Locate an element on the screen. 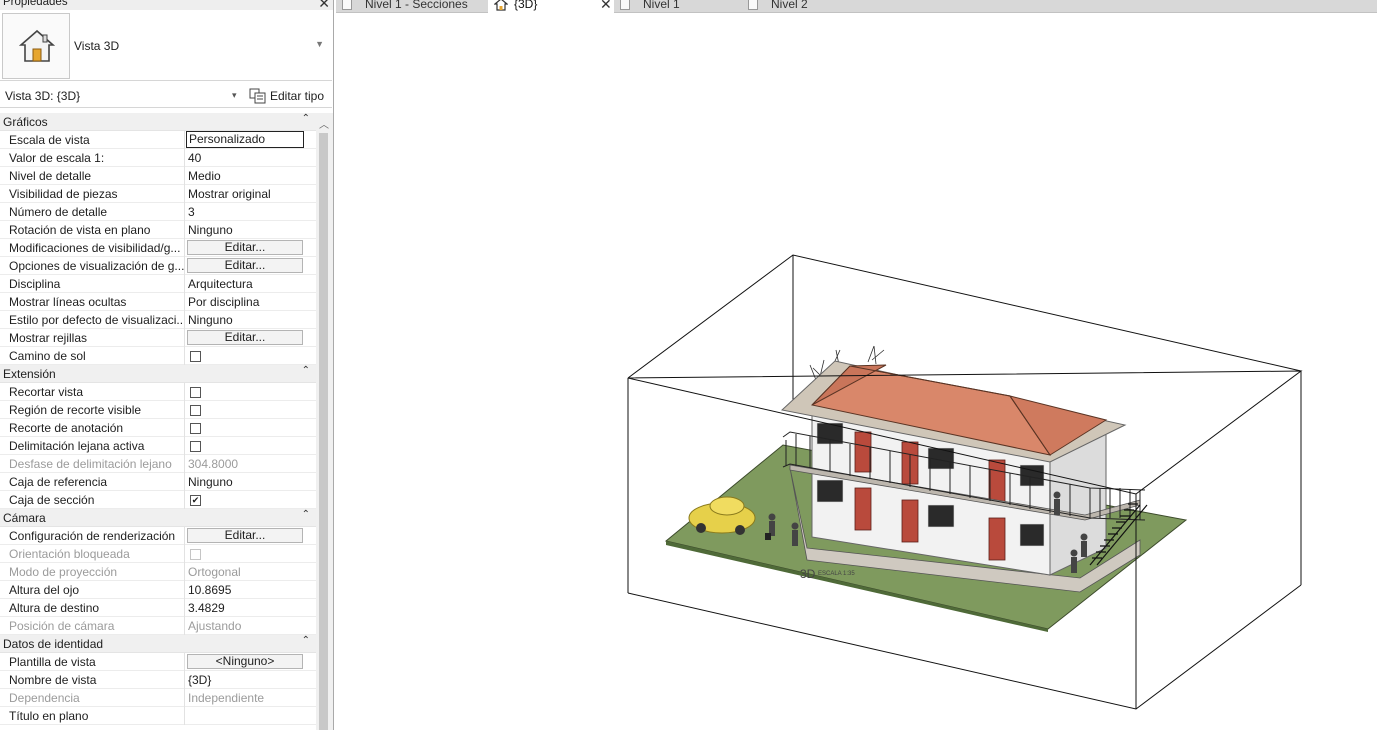  instance-selector: Vista 3D: {3D} is located at coordinates (42, 96).